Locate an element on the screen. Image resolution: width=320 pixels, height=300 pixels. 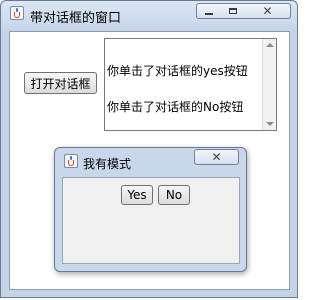
log-text: 你单击了对话框的yes按钮 你单击了对话框的No按钮 is located at coordinates (177, 89).